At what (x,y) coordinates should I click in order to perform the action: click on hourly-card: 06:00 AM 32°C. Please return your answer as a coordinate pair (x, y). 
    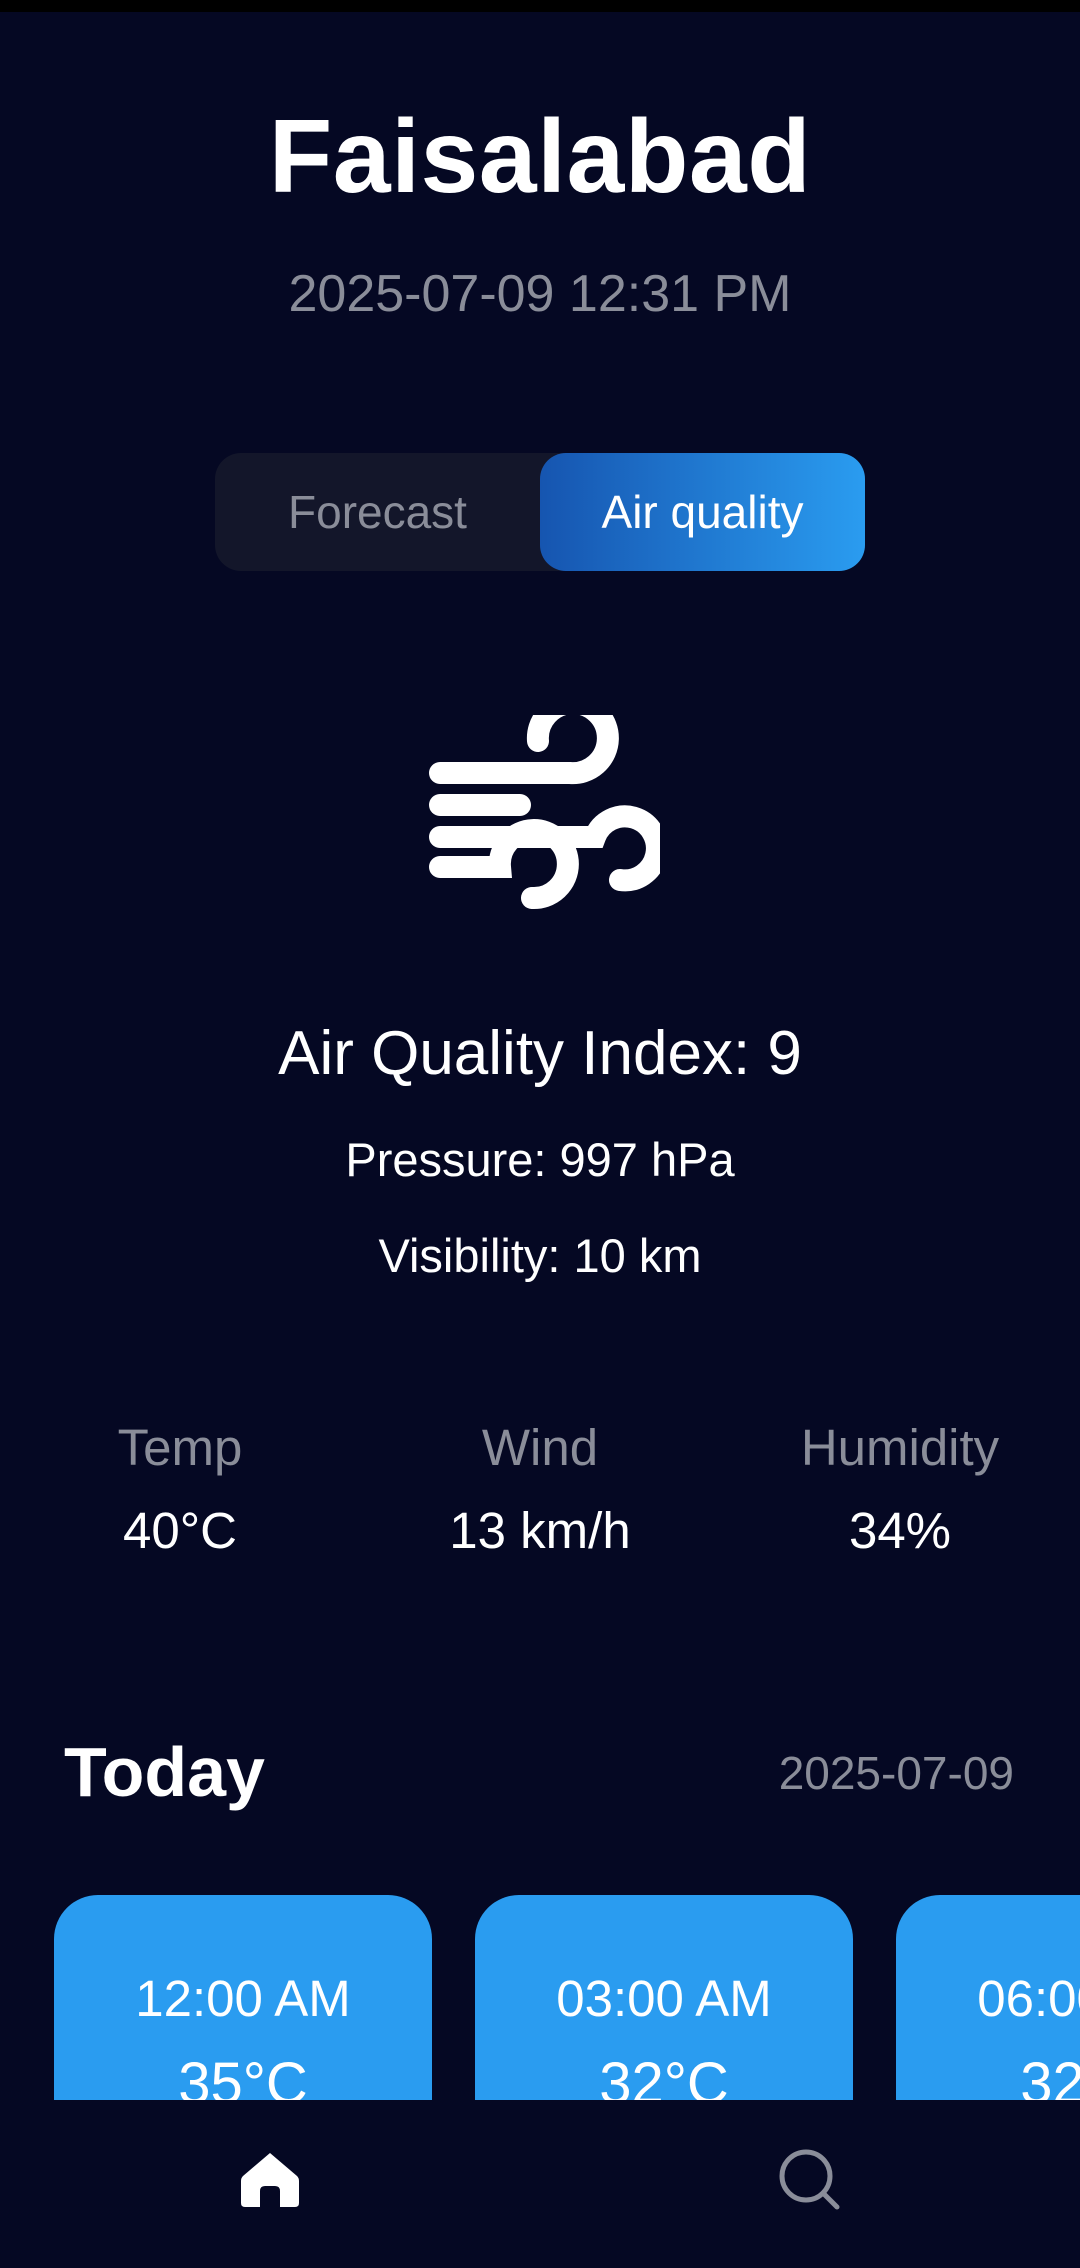
    Looking at the image, I should click on (988, 1997).